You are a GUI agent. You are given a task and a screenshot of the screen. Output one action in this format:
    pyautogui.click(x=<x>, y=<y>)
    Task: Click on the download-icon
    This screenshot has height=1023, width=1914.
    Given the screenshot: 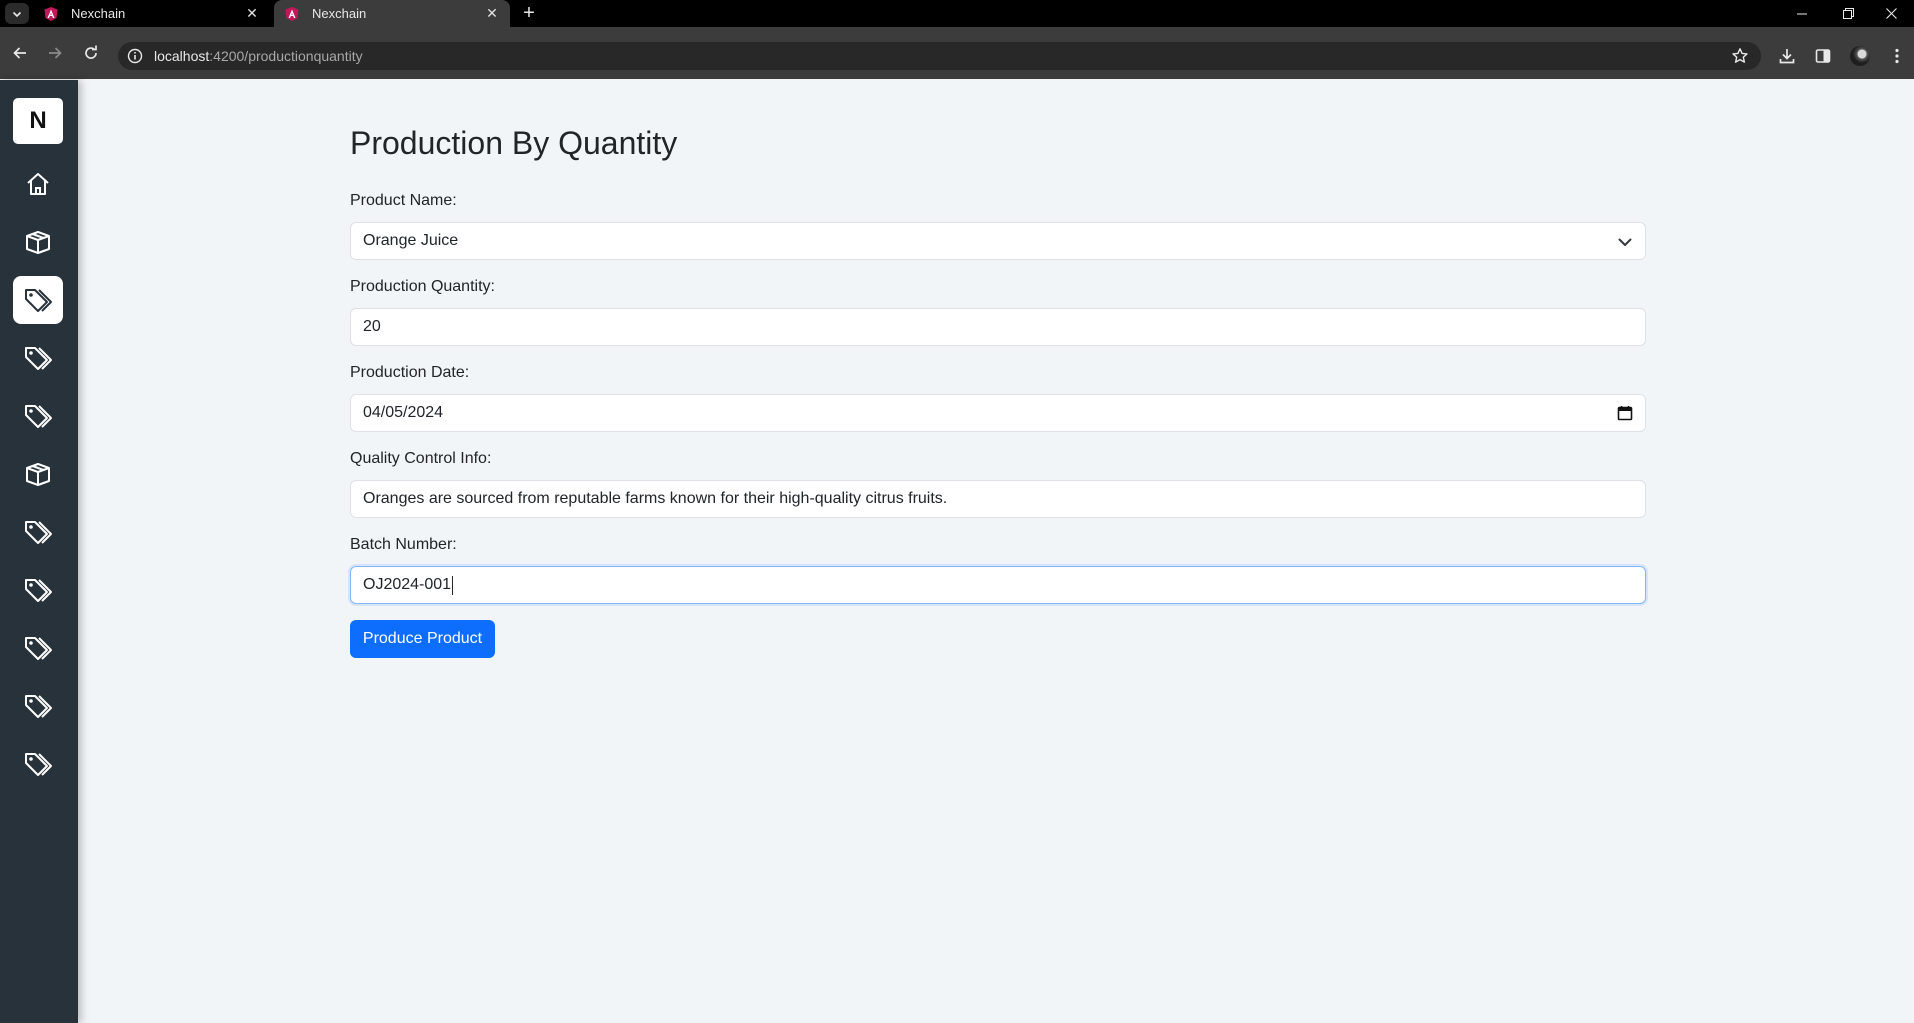 What is the action you would take?
    pyautogui.click(x=1787, y=56)
    